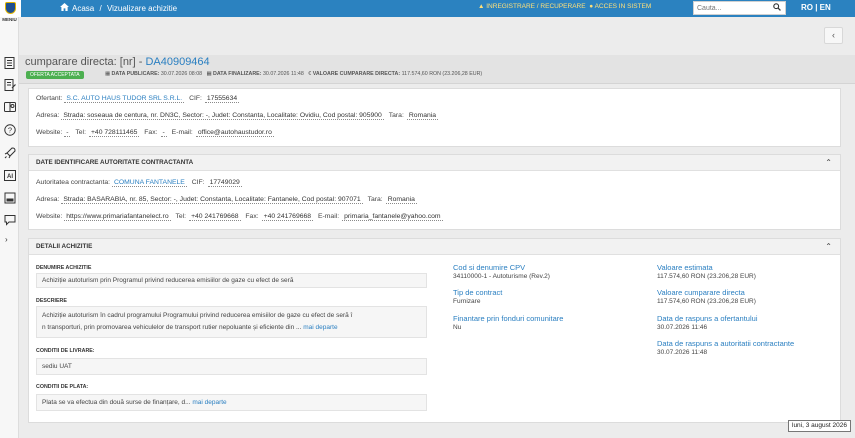 The height and width of the screenshot is (438, 855). Describe the element at coordinates (682, 327) in the screenshot. I see `offer-response-value: 30.07.2026 11:46` at that location.